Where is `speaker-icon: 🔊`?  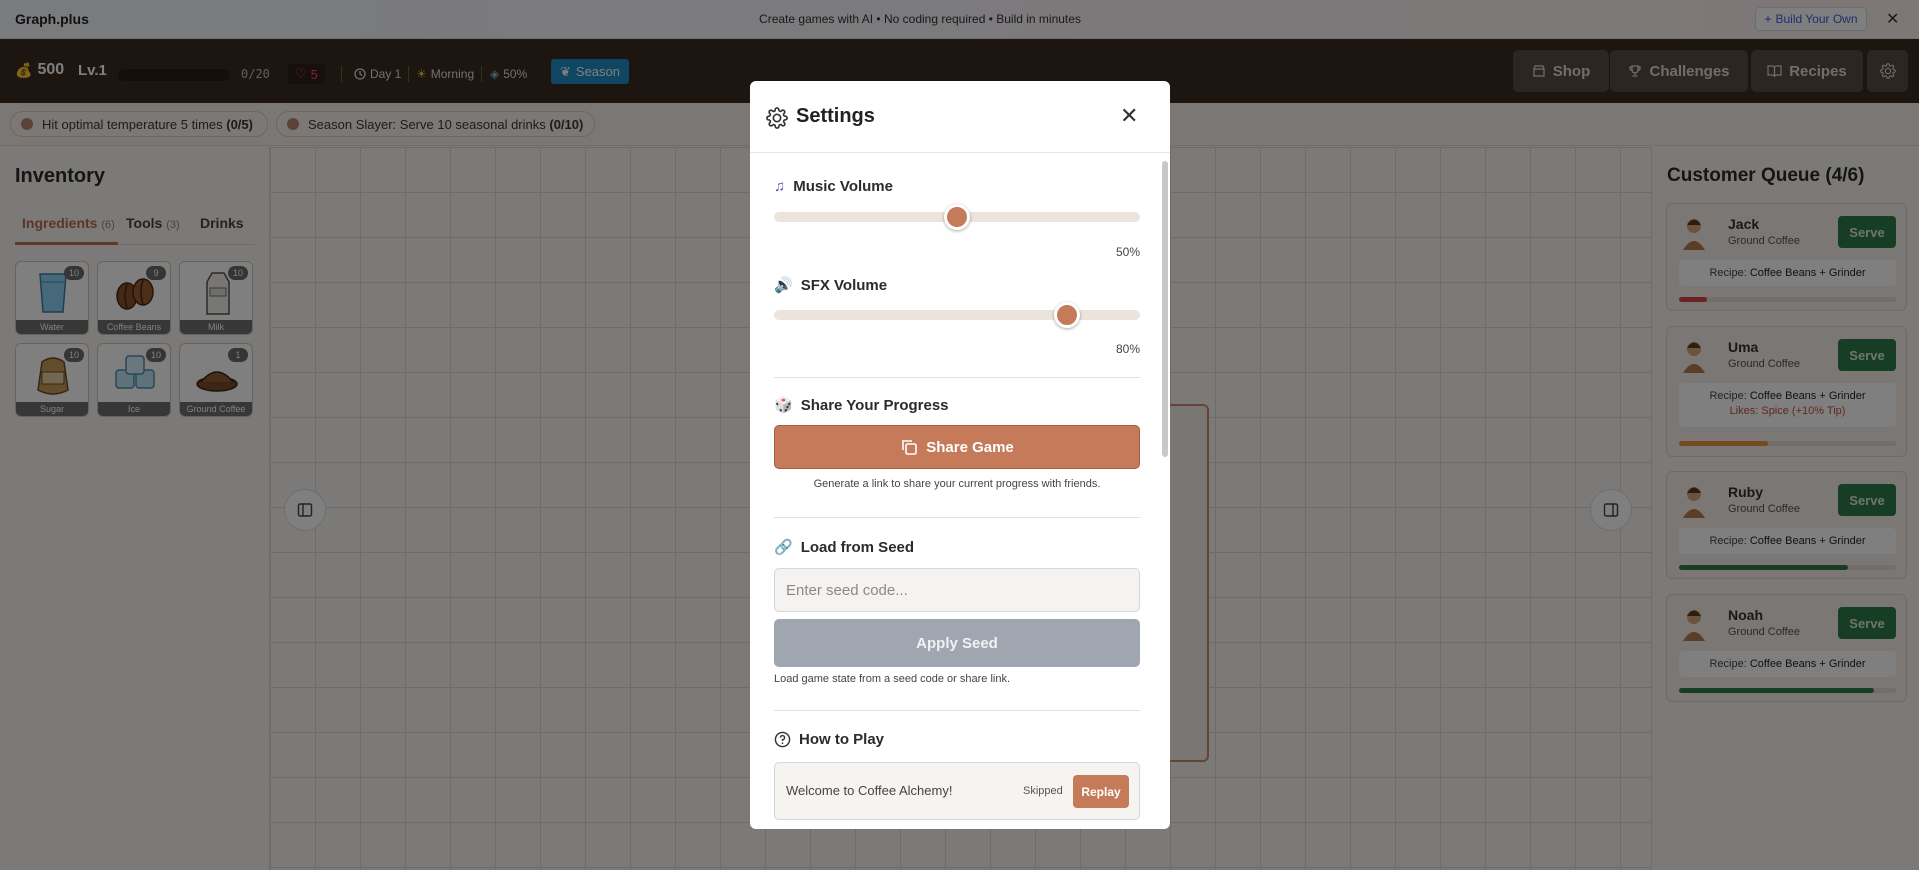
speaker-icon: 🔊 is located at coordinates (783, 285).